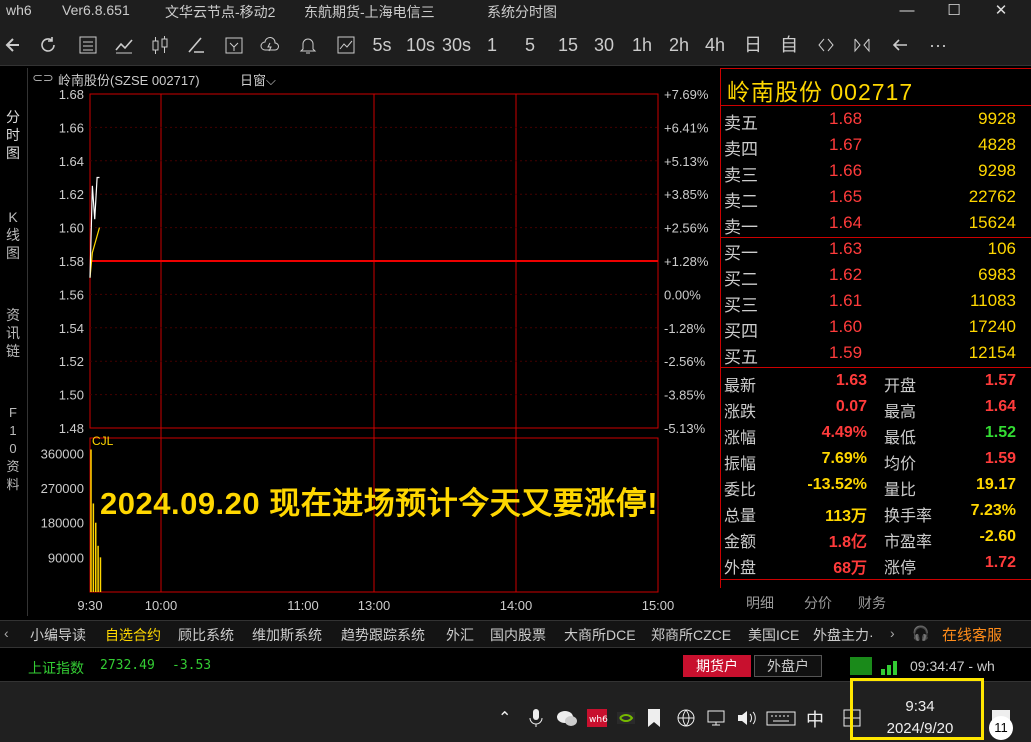  I want to click on globe-icon, so click(686, 720).